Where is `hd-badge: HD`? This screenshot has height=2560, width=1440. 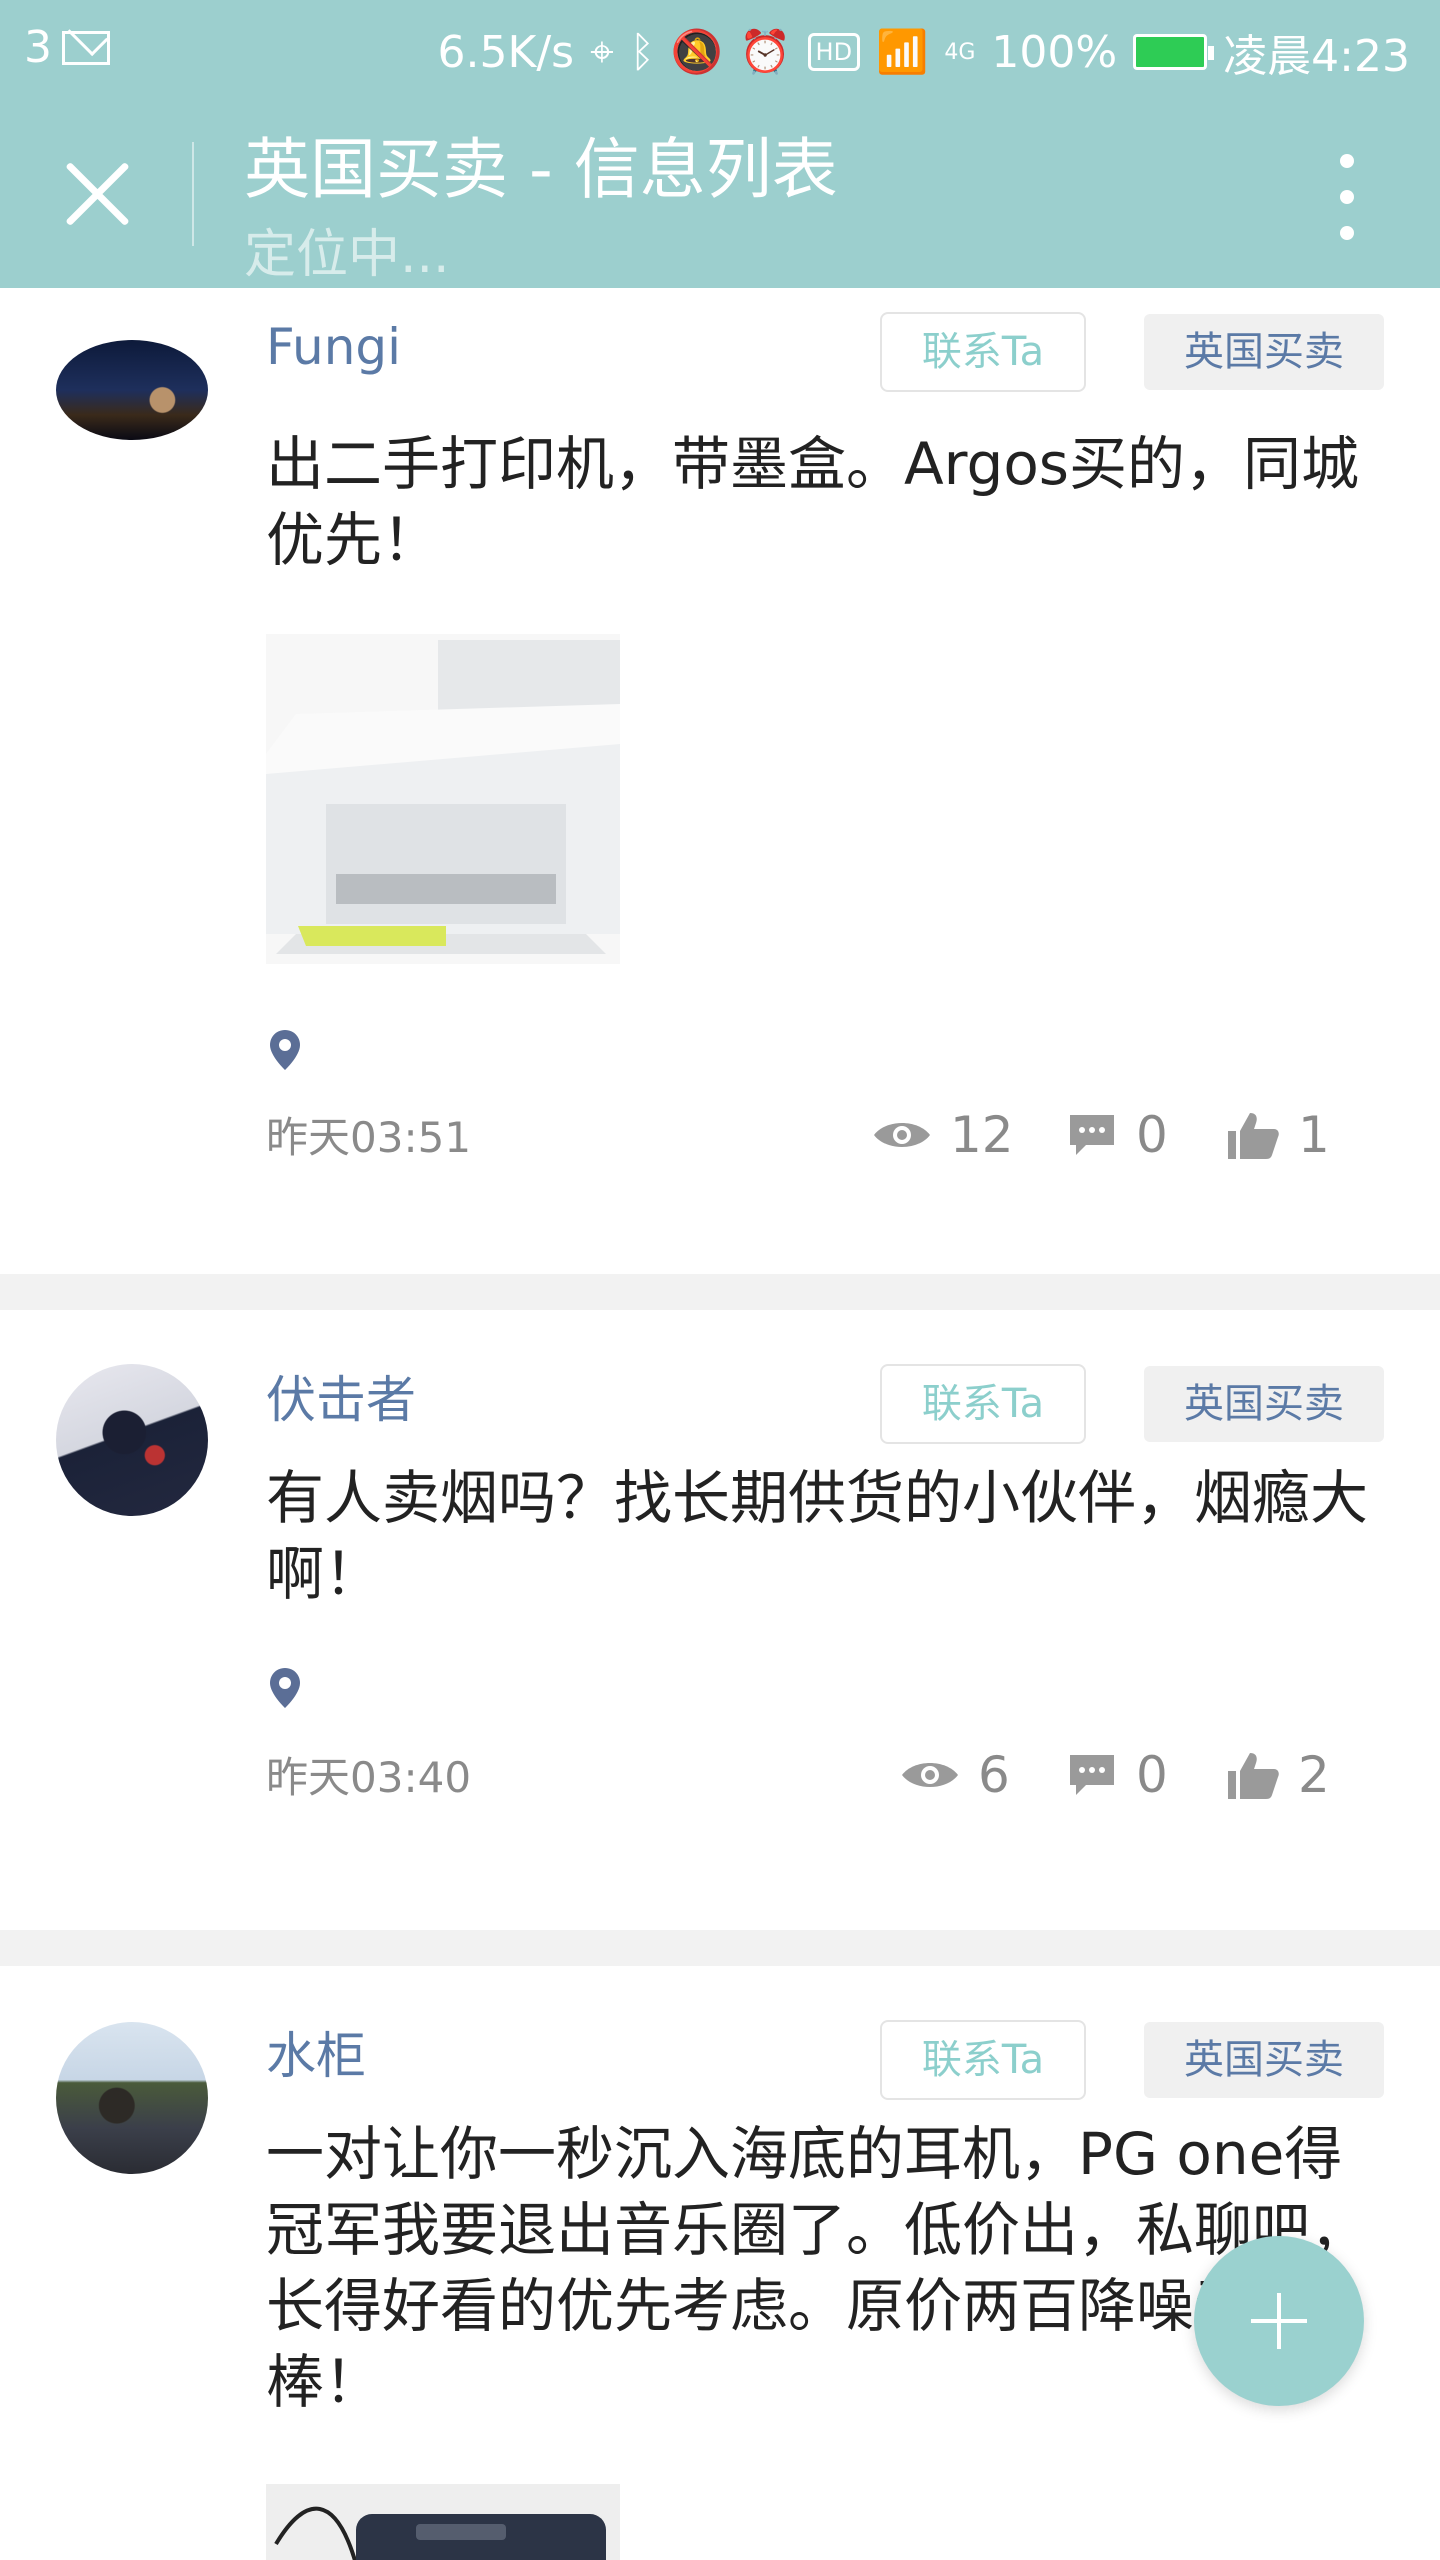 hd-badge: HD is located at coordinates (834, 52).